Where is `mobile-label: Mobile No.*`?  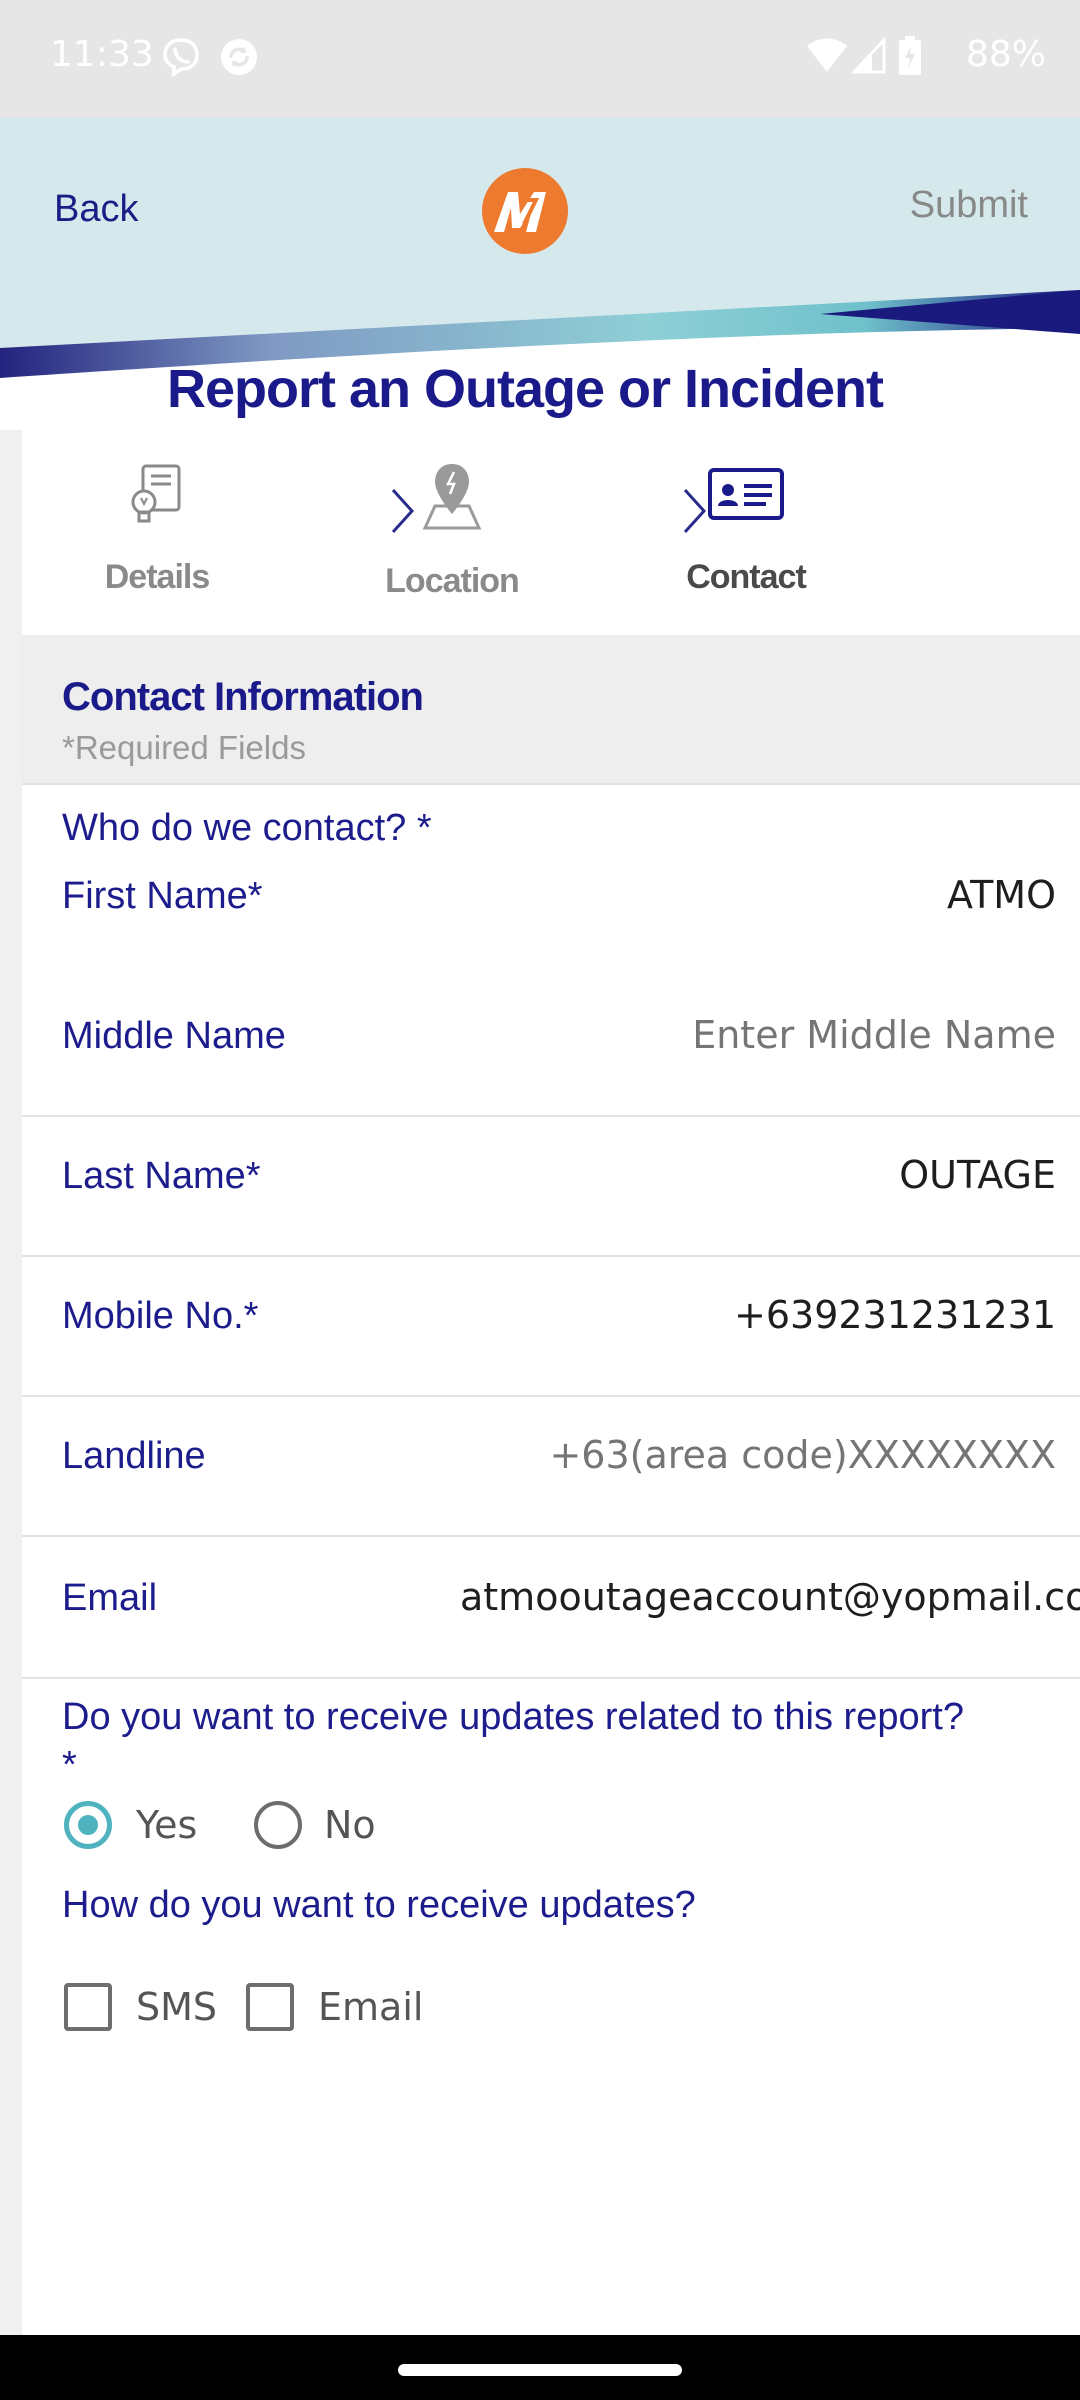
mobile-label: Mobile No.* is located at coordinates (160, 1316).